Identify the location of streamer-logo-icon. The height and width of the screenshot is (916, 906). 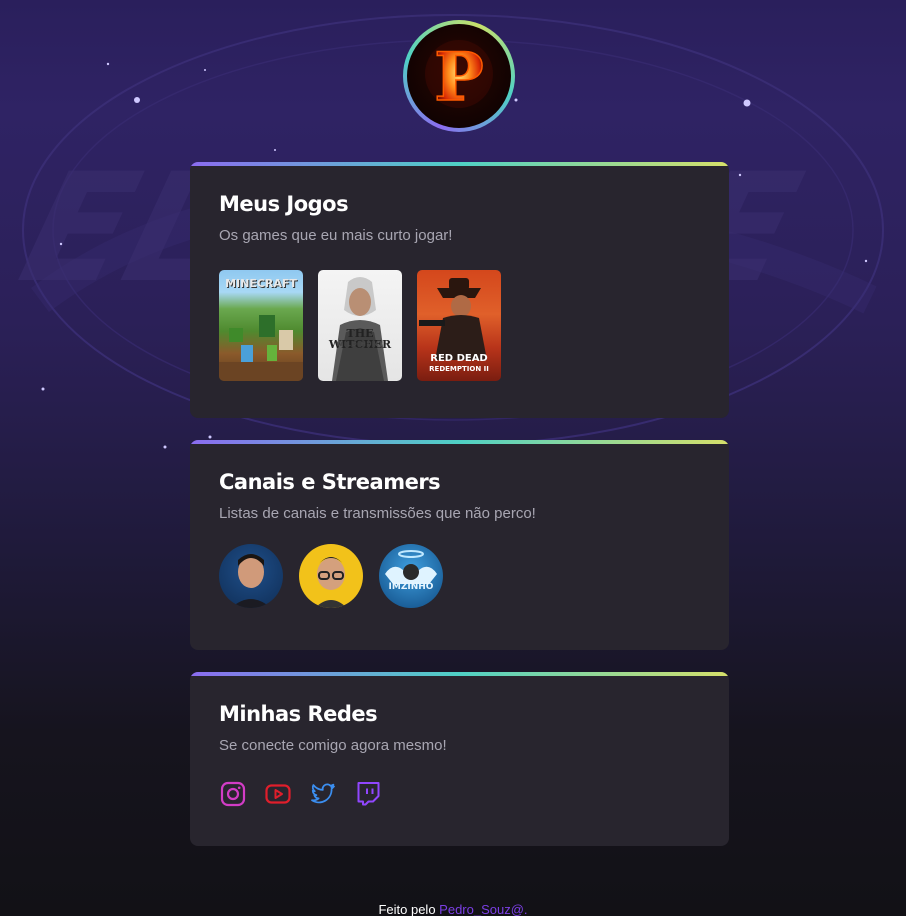
(411, 567).